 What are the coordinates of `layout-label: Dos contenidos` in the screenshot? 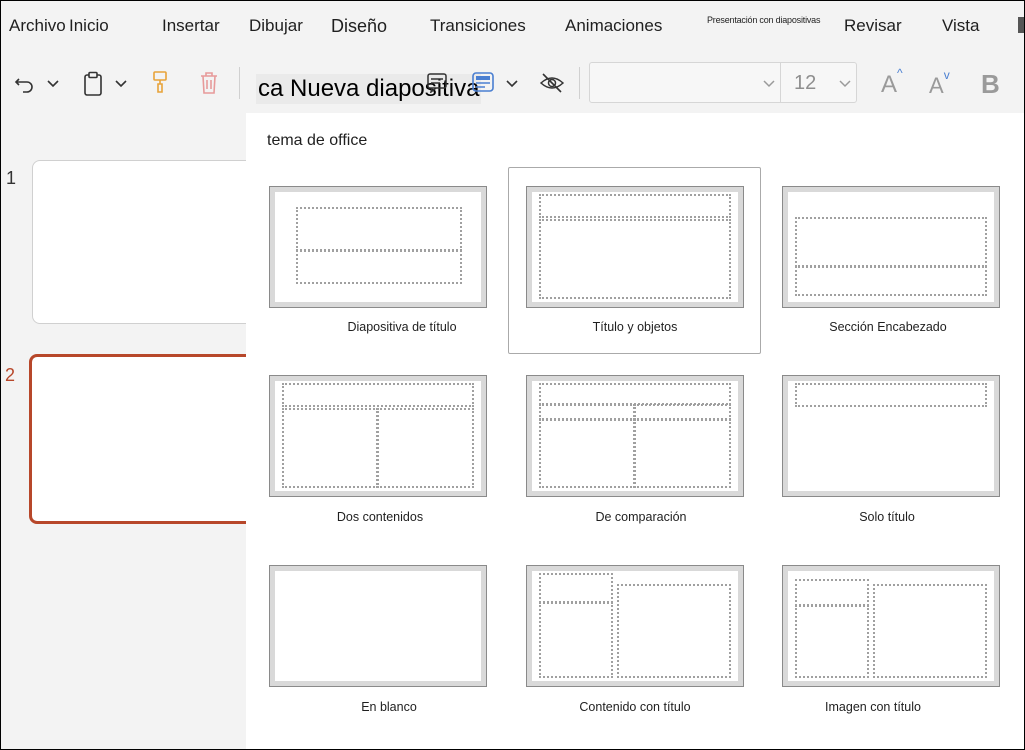 It's located at (380, 517).